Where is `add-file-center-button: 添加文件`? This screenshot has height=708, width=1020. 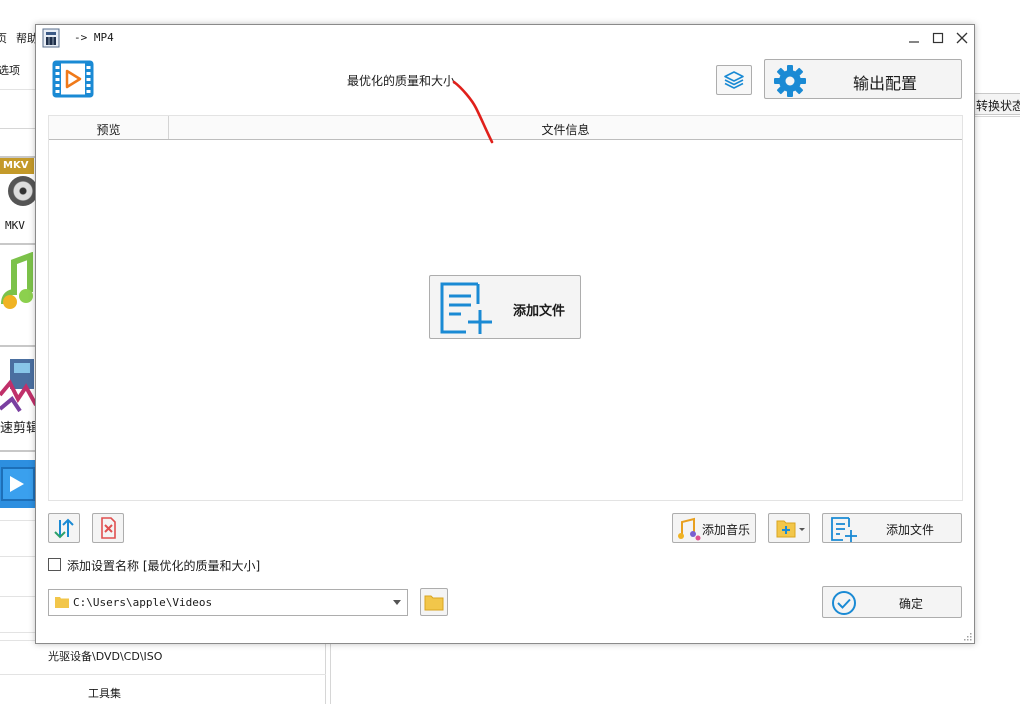 add-file-center-button: 添加文件 is located at coordinates (505, 307).